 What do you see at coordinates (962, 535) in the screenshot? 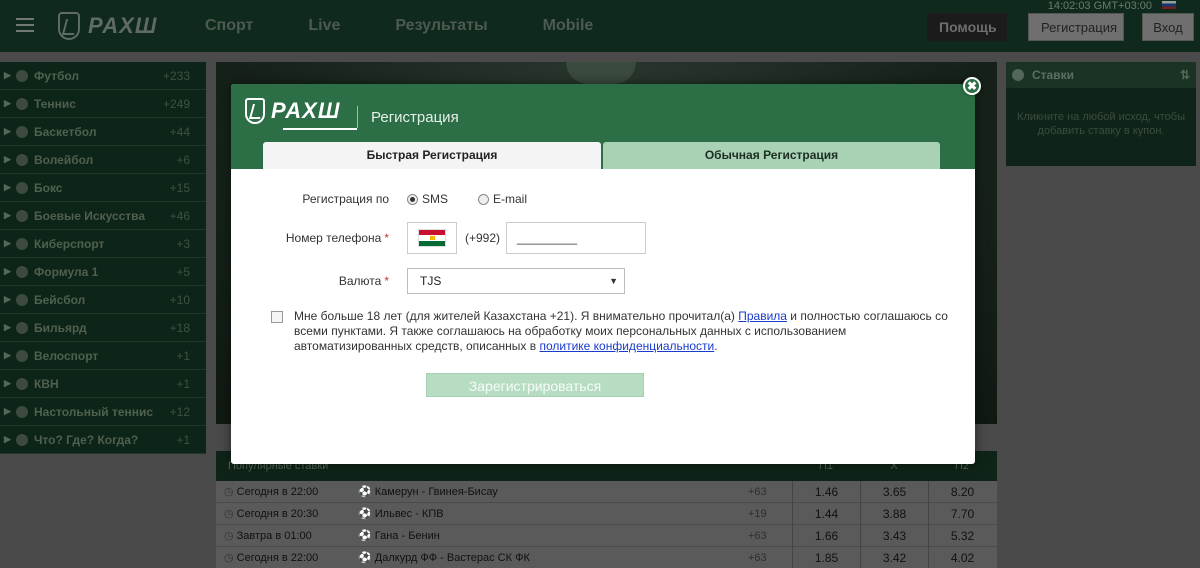
I see `odd-p2: 5.32` at bounding box center [962, 535].